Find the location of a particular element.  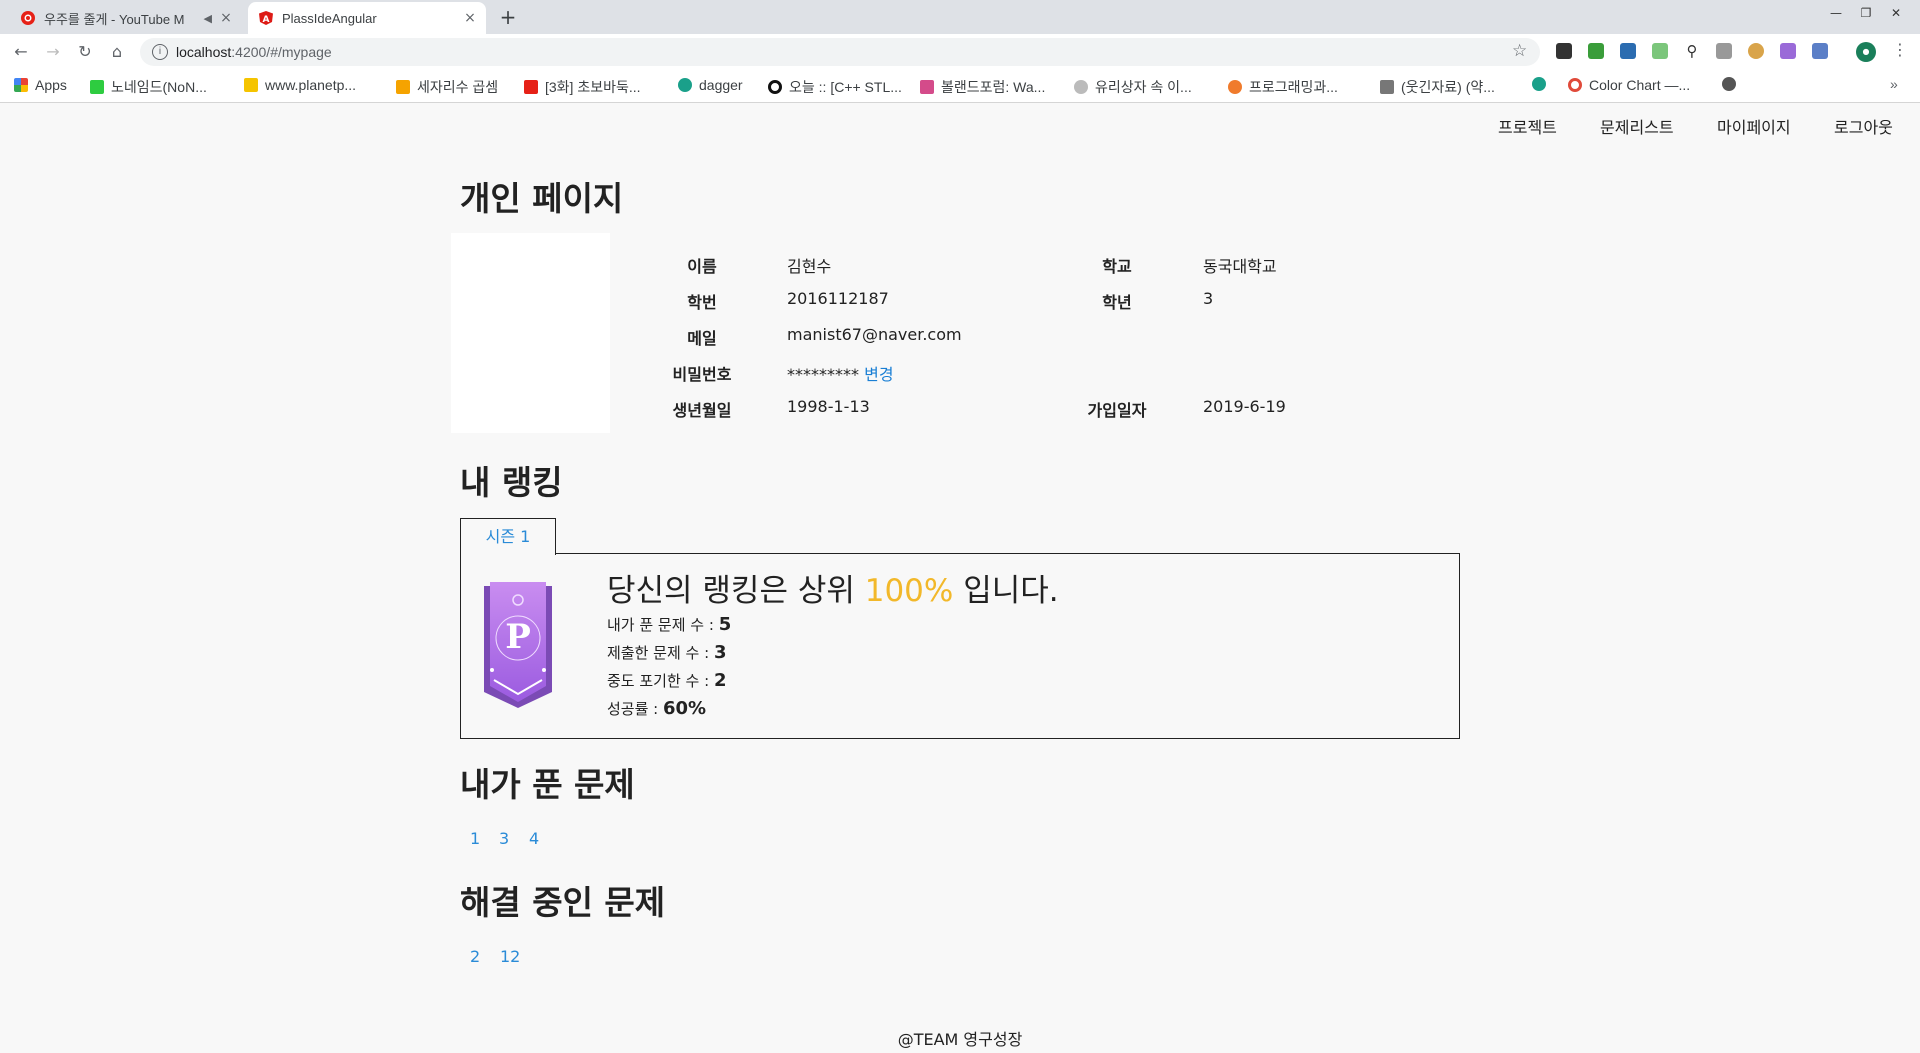

footer: @TEAM 영구성장 is located at coordinates (960, 1039).